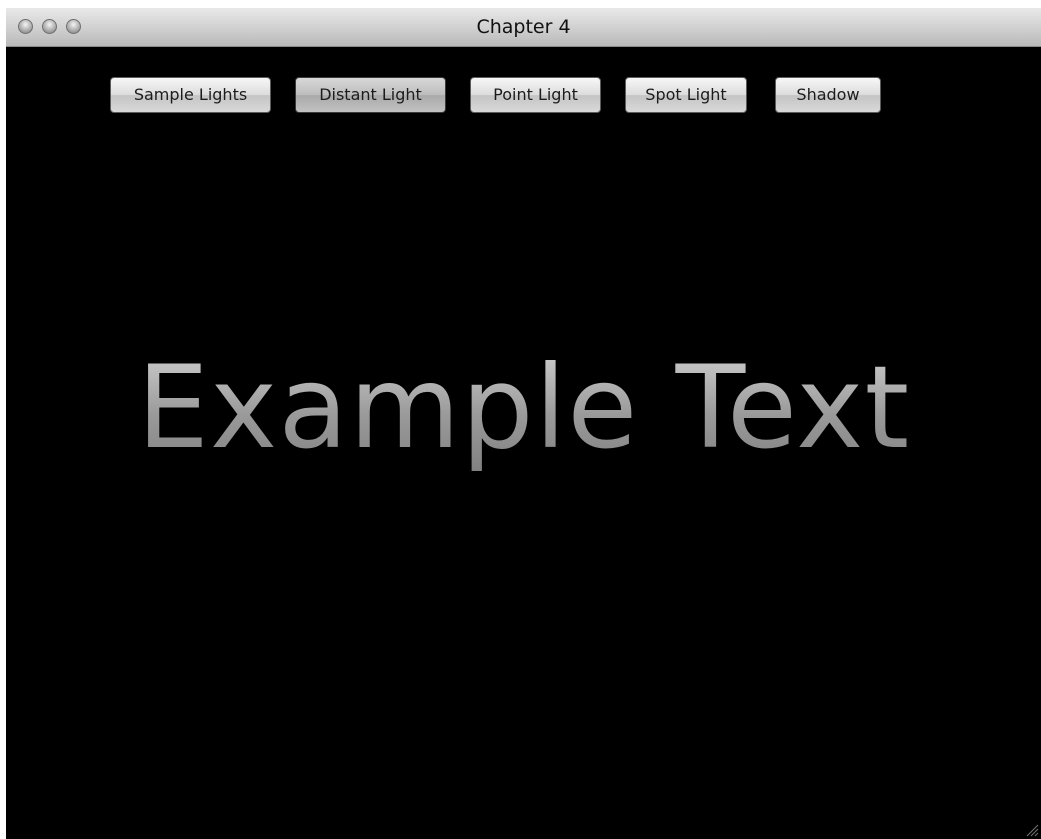 This screenshot has height=839, width=1041. Describe the element at coordinates (828, 95) in the screenshot. I see `shadow-button: Shadow` at that location.